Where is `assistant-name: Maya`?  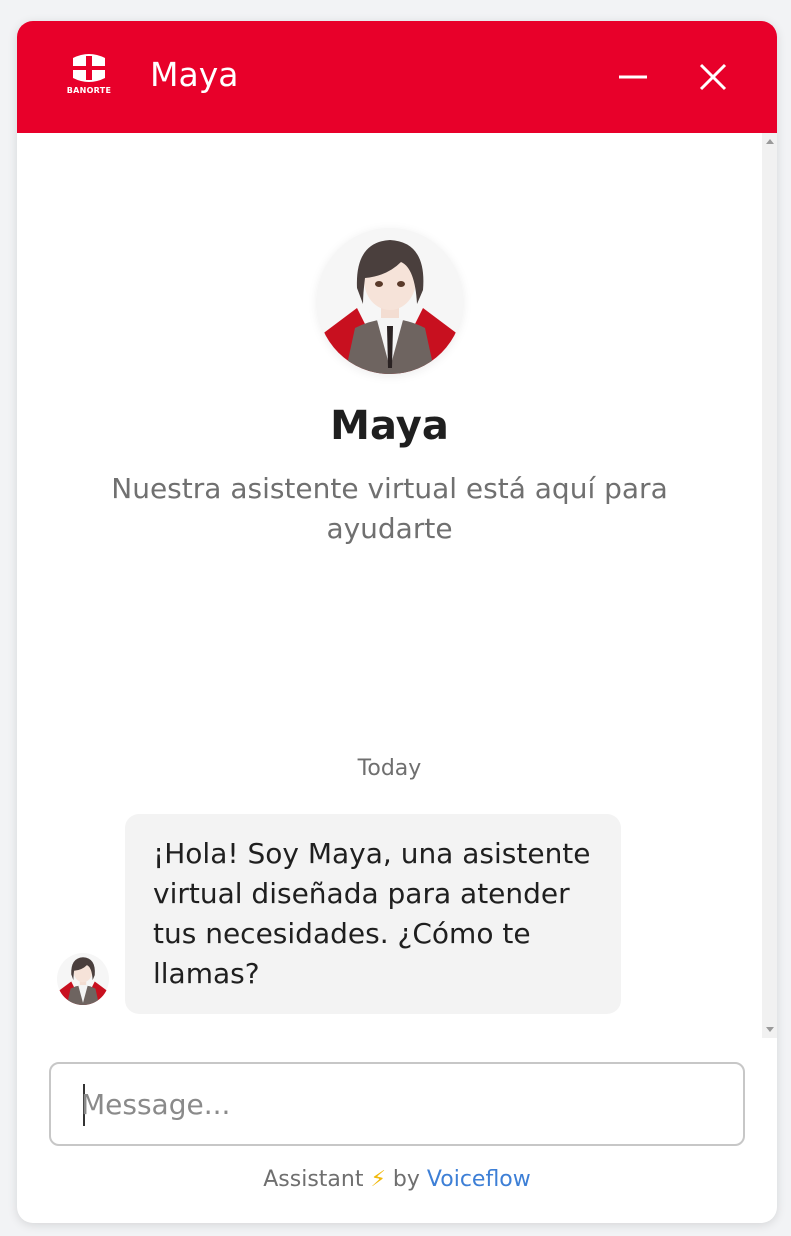
assistant-name: Maya is located at coordinates (389, 426).